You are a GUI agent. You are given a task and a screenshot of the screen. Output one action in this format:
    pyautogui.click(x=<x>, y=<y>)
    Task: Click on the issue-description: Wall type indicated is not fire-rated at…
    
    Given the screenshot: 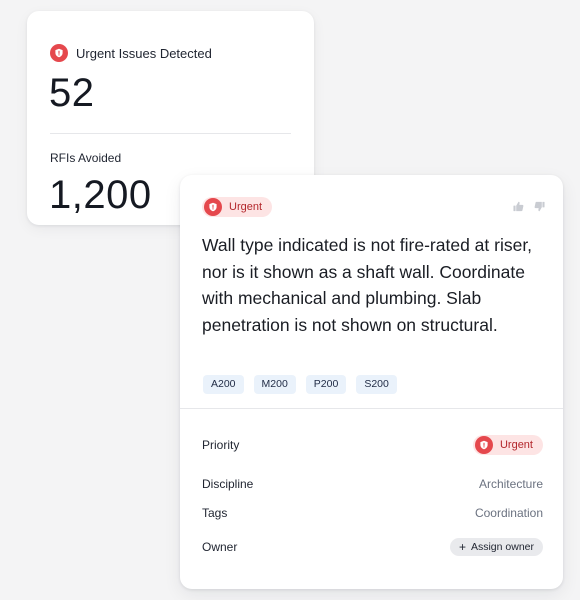 What is the action you would take?
    pyautogui.click(x=367, y=285)
    